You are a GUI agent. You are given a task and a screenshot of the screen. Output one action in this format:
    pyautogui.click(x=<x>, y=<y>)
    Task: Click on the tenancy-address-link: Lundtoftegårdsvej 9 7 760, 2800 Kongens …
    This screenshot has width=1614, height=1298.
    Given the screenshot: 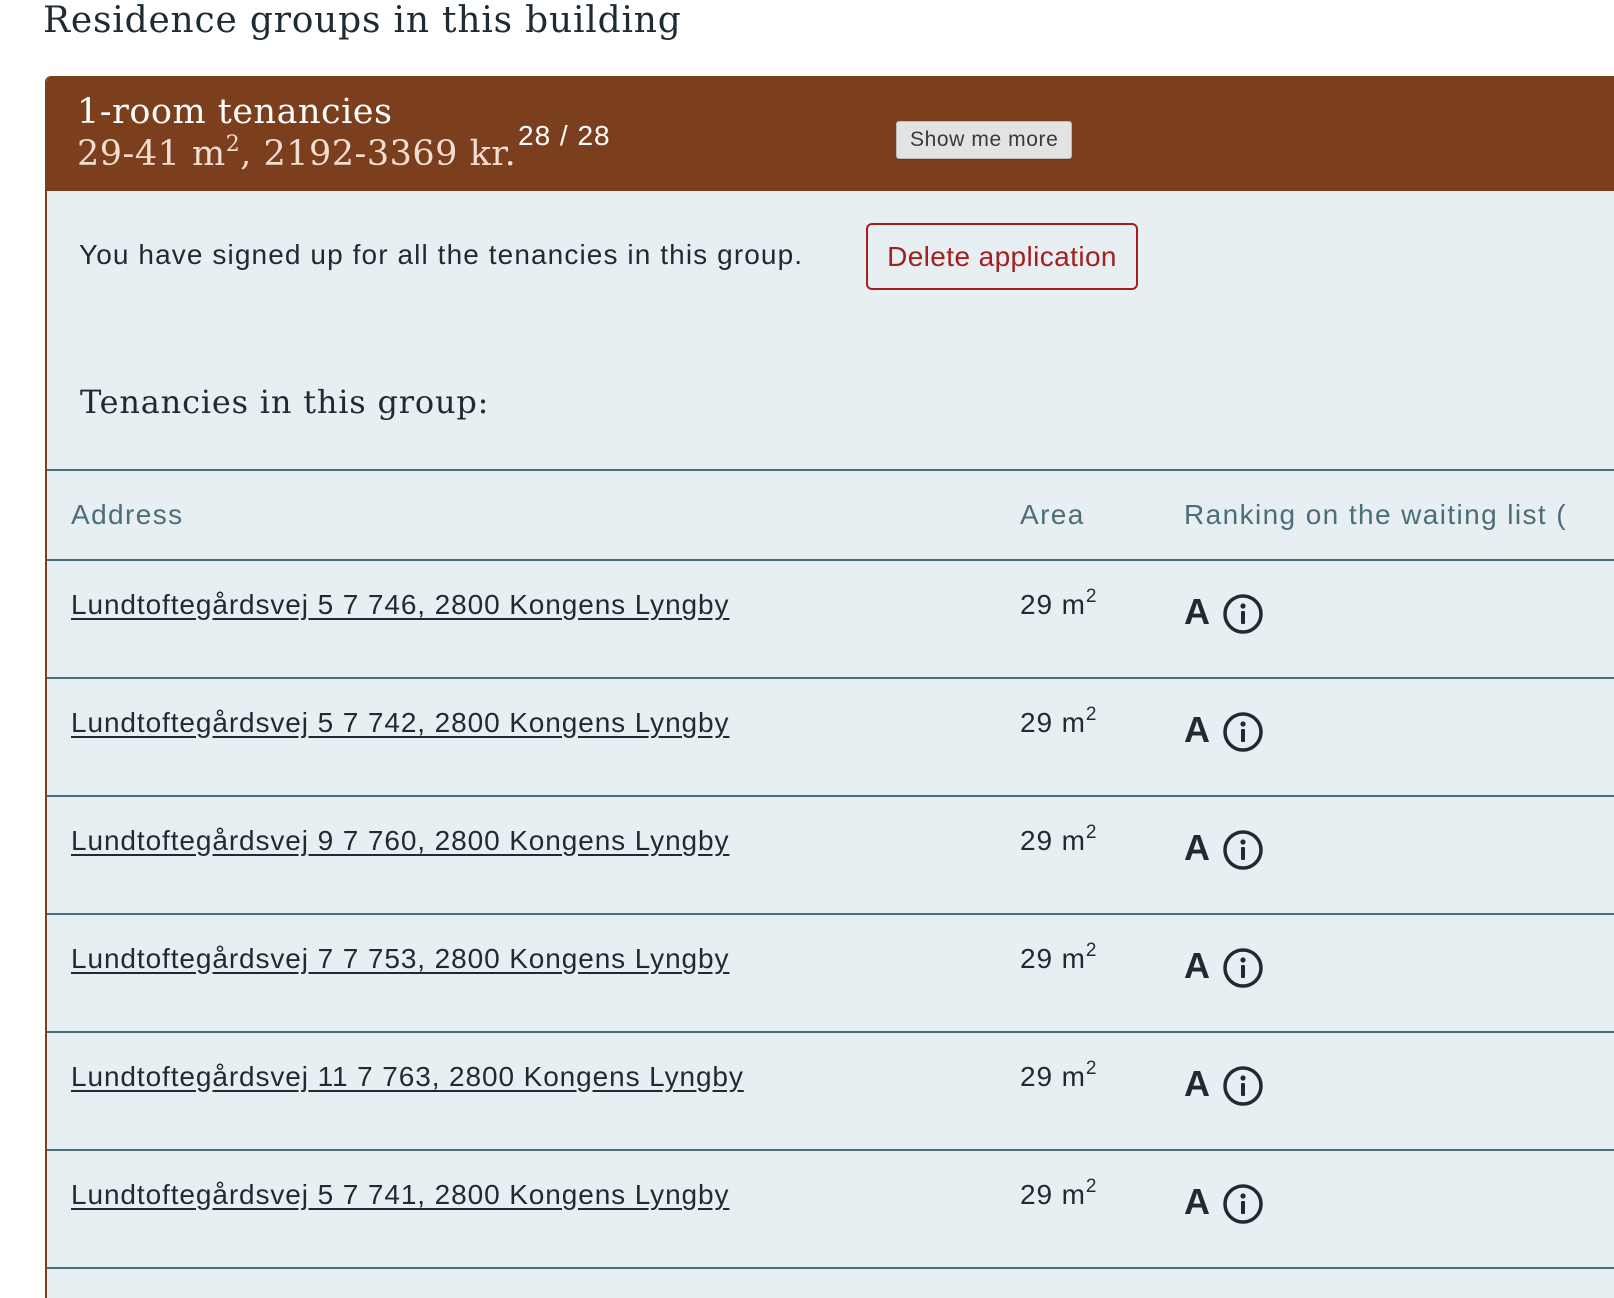 What is the action you would take?
    pyautogui.click(x=400, y=841)
    